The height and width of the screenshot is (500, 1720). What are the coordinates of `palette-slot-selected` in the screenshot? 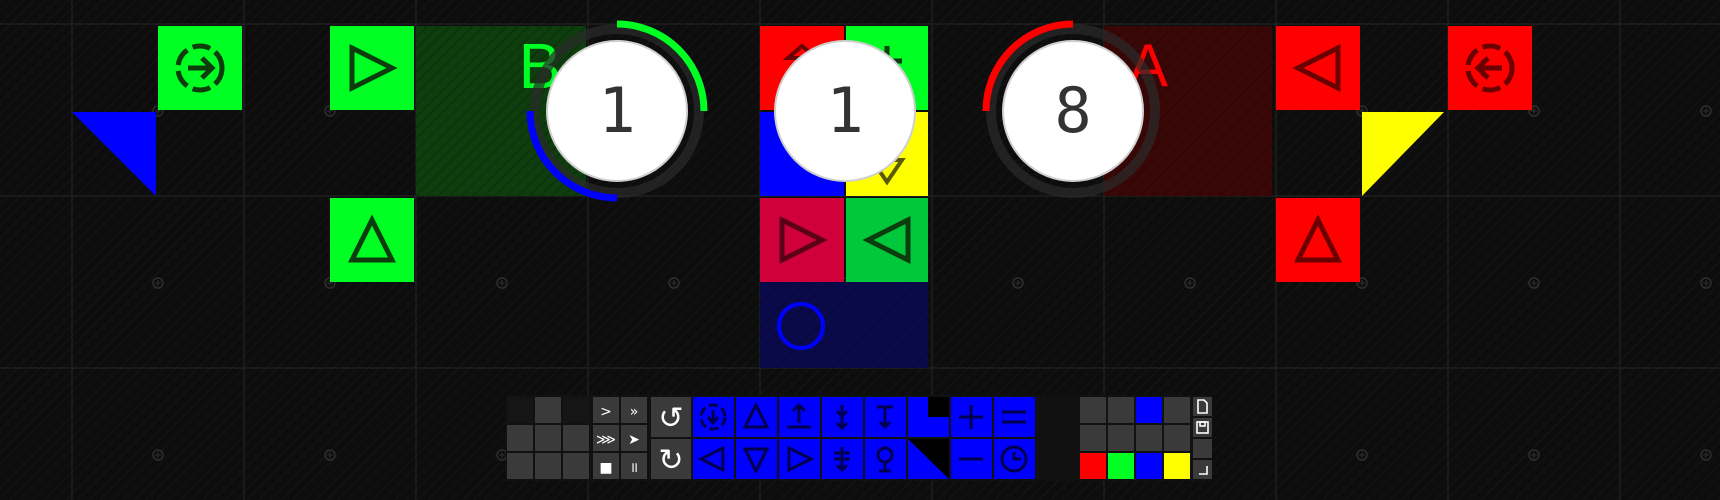 It's located at (1149, 410).